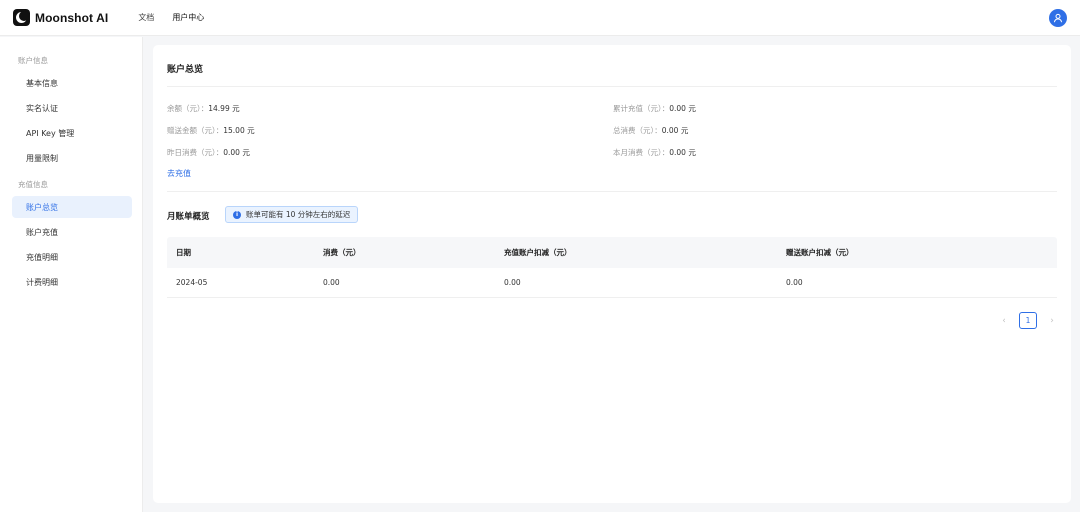 Image resolution: width=1080 pixels, height=512 pixels. I want to click on total-consume-value: 0.00 元, so click(675, 130).